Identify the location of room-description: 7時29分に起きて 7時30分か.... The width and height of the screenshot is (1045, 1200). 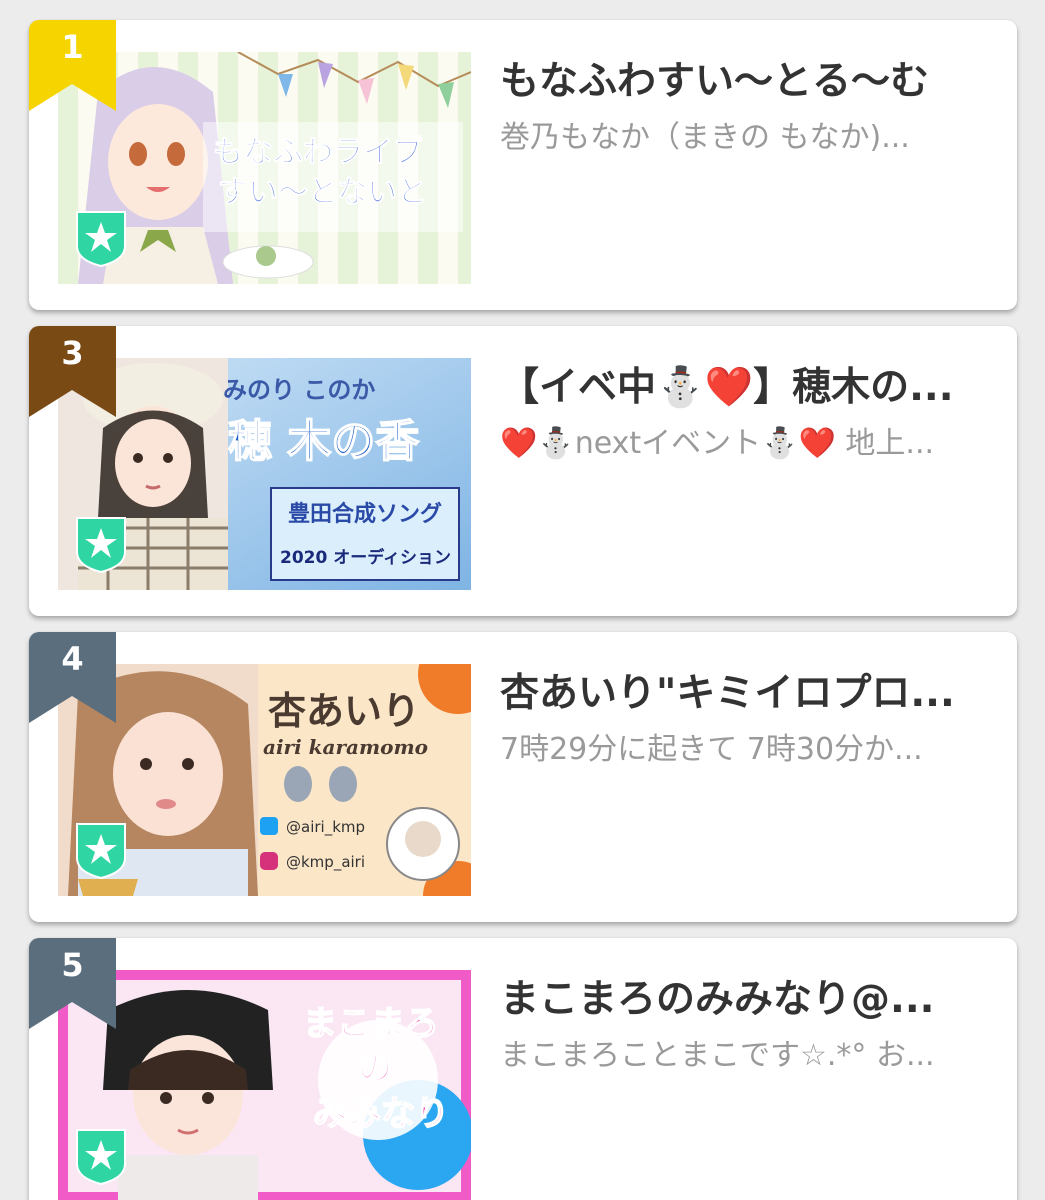
(711, 749).